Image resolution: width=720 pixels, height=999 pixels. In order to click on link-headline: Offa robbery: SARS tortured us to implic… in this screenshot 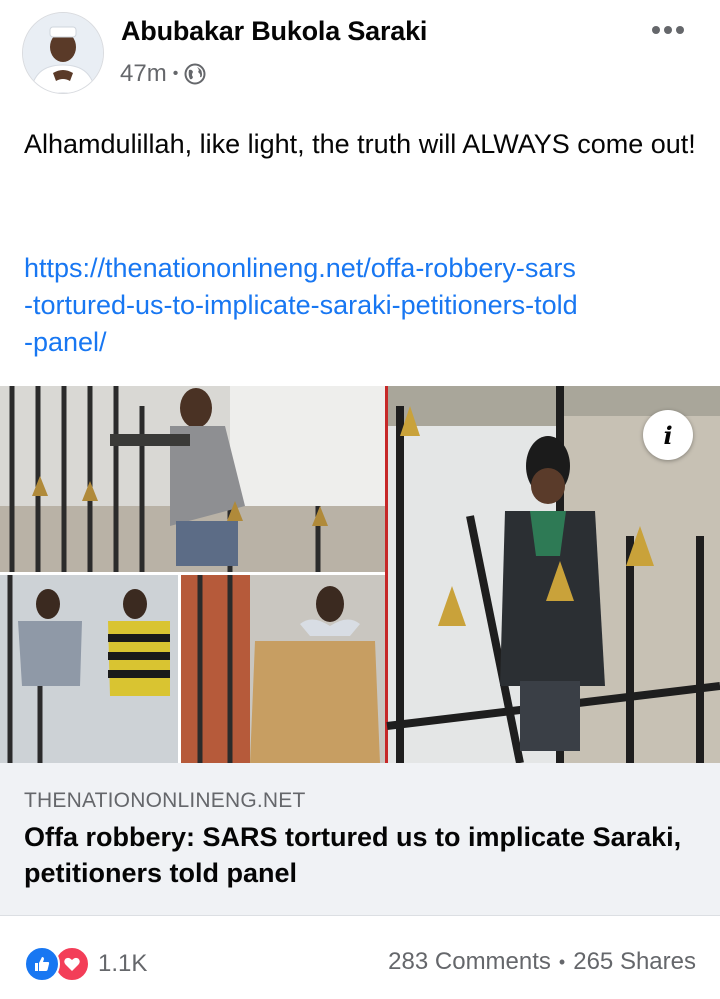, I will do `click(353, 855)`.